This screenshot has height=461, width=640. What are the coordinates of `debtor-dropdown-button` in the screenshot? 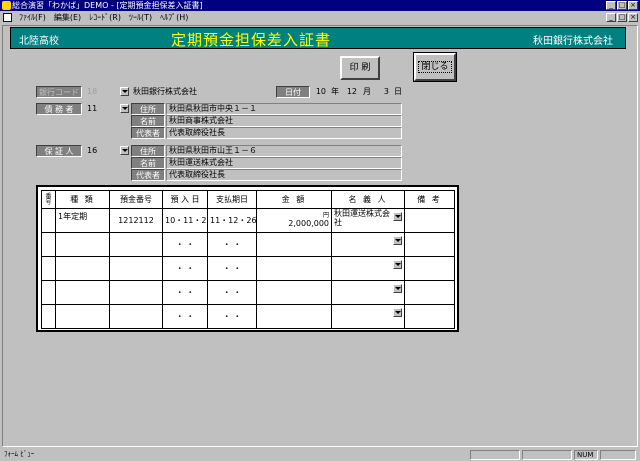 It's located at (124, 108).